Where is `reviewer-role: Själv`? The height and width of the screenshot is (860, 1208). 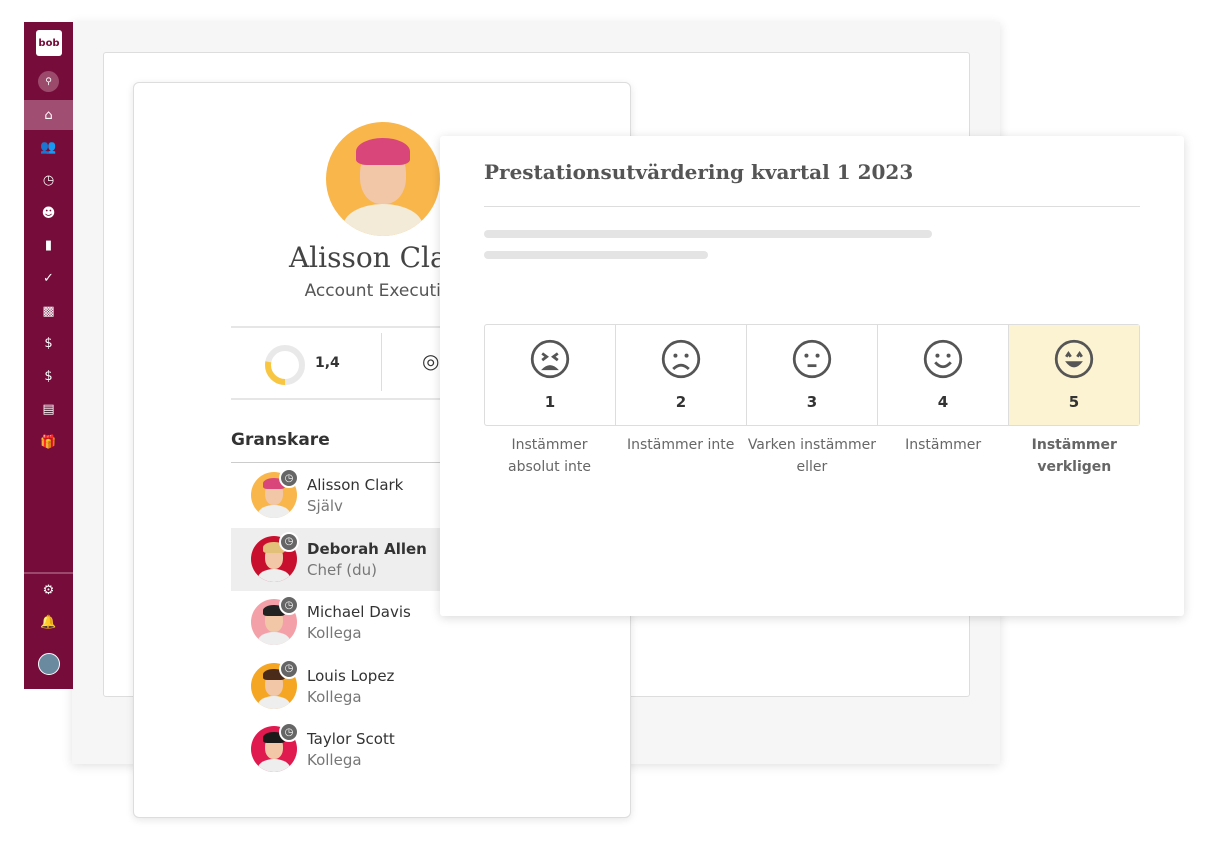
reviewer-role: Själv is located at coordinates (325, 506).